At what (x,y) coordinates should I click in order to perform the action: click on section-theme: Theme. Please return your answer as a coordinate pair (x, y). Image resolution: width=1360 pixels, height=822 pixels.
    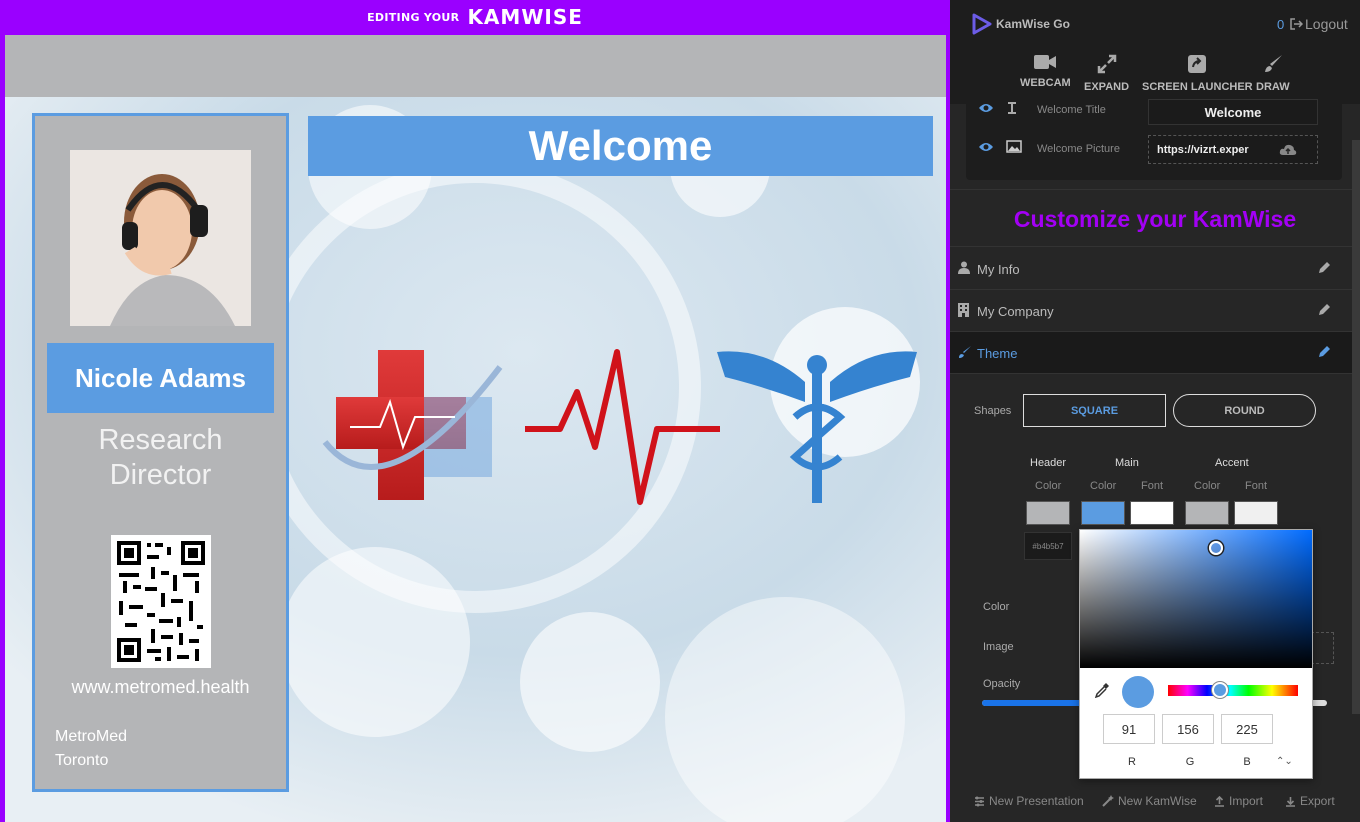
    Looking at the image, I should click on (1151, 353).